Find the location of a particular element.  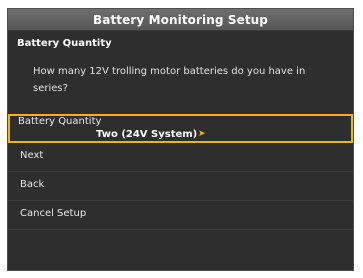

section-title: Battery Quantity is located at coordinates (64, 43).